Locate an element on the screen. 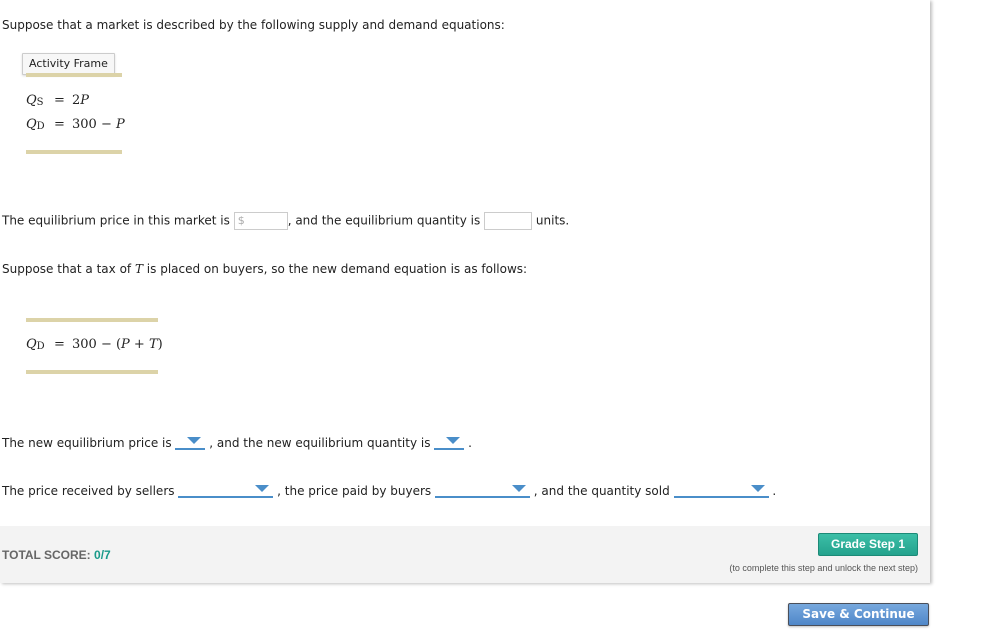 The width and height of the screenshot is (991, 634). tax-equation-rule-top is located at coordinates (92, 320).